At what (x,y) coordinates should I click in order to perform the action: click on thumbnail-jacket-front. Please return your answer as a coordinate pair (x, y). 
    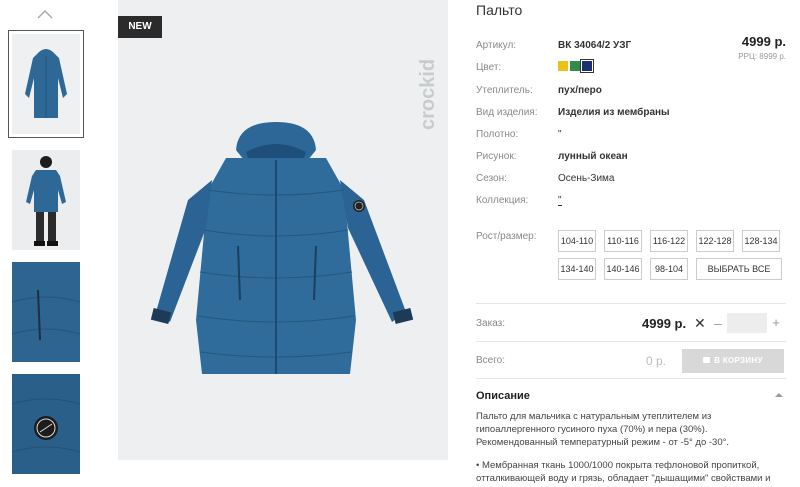
    Looking at the image, I should click on (46, 84).